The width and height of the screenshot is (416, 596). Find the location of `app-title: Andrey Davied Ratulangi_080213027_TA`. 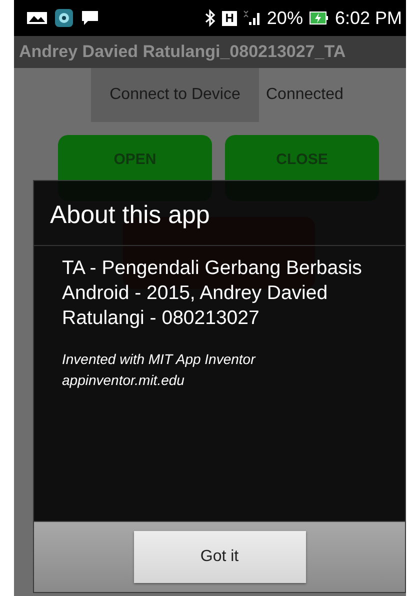

app-title: Andrey Davied Ratulangi_080213027_TA is located at coordinates (182, 52).